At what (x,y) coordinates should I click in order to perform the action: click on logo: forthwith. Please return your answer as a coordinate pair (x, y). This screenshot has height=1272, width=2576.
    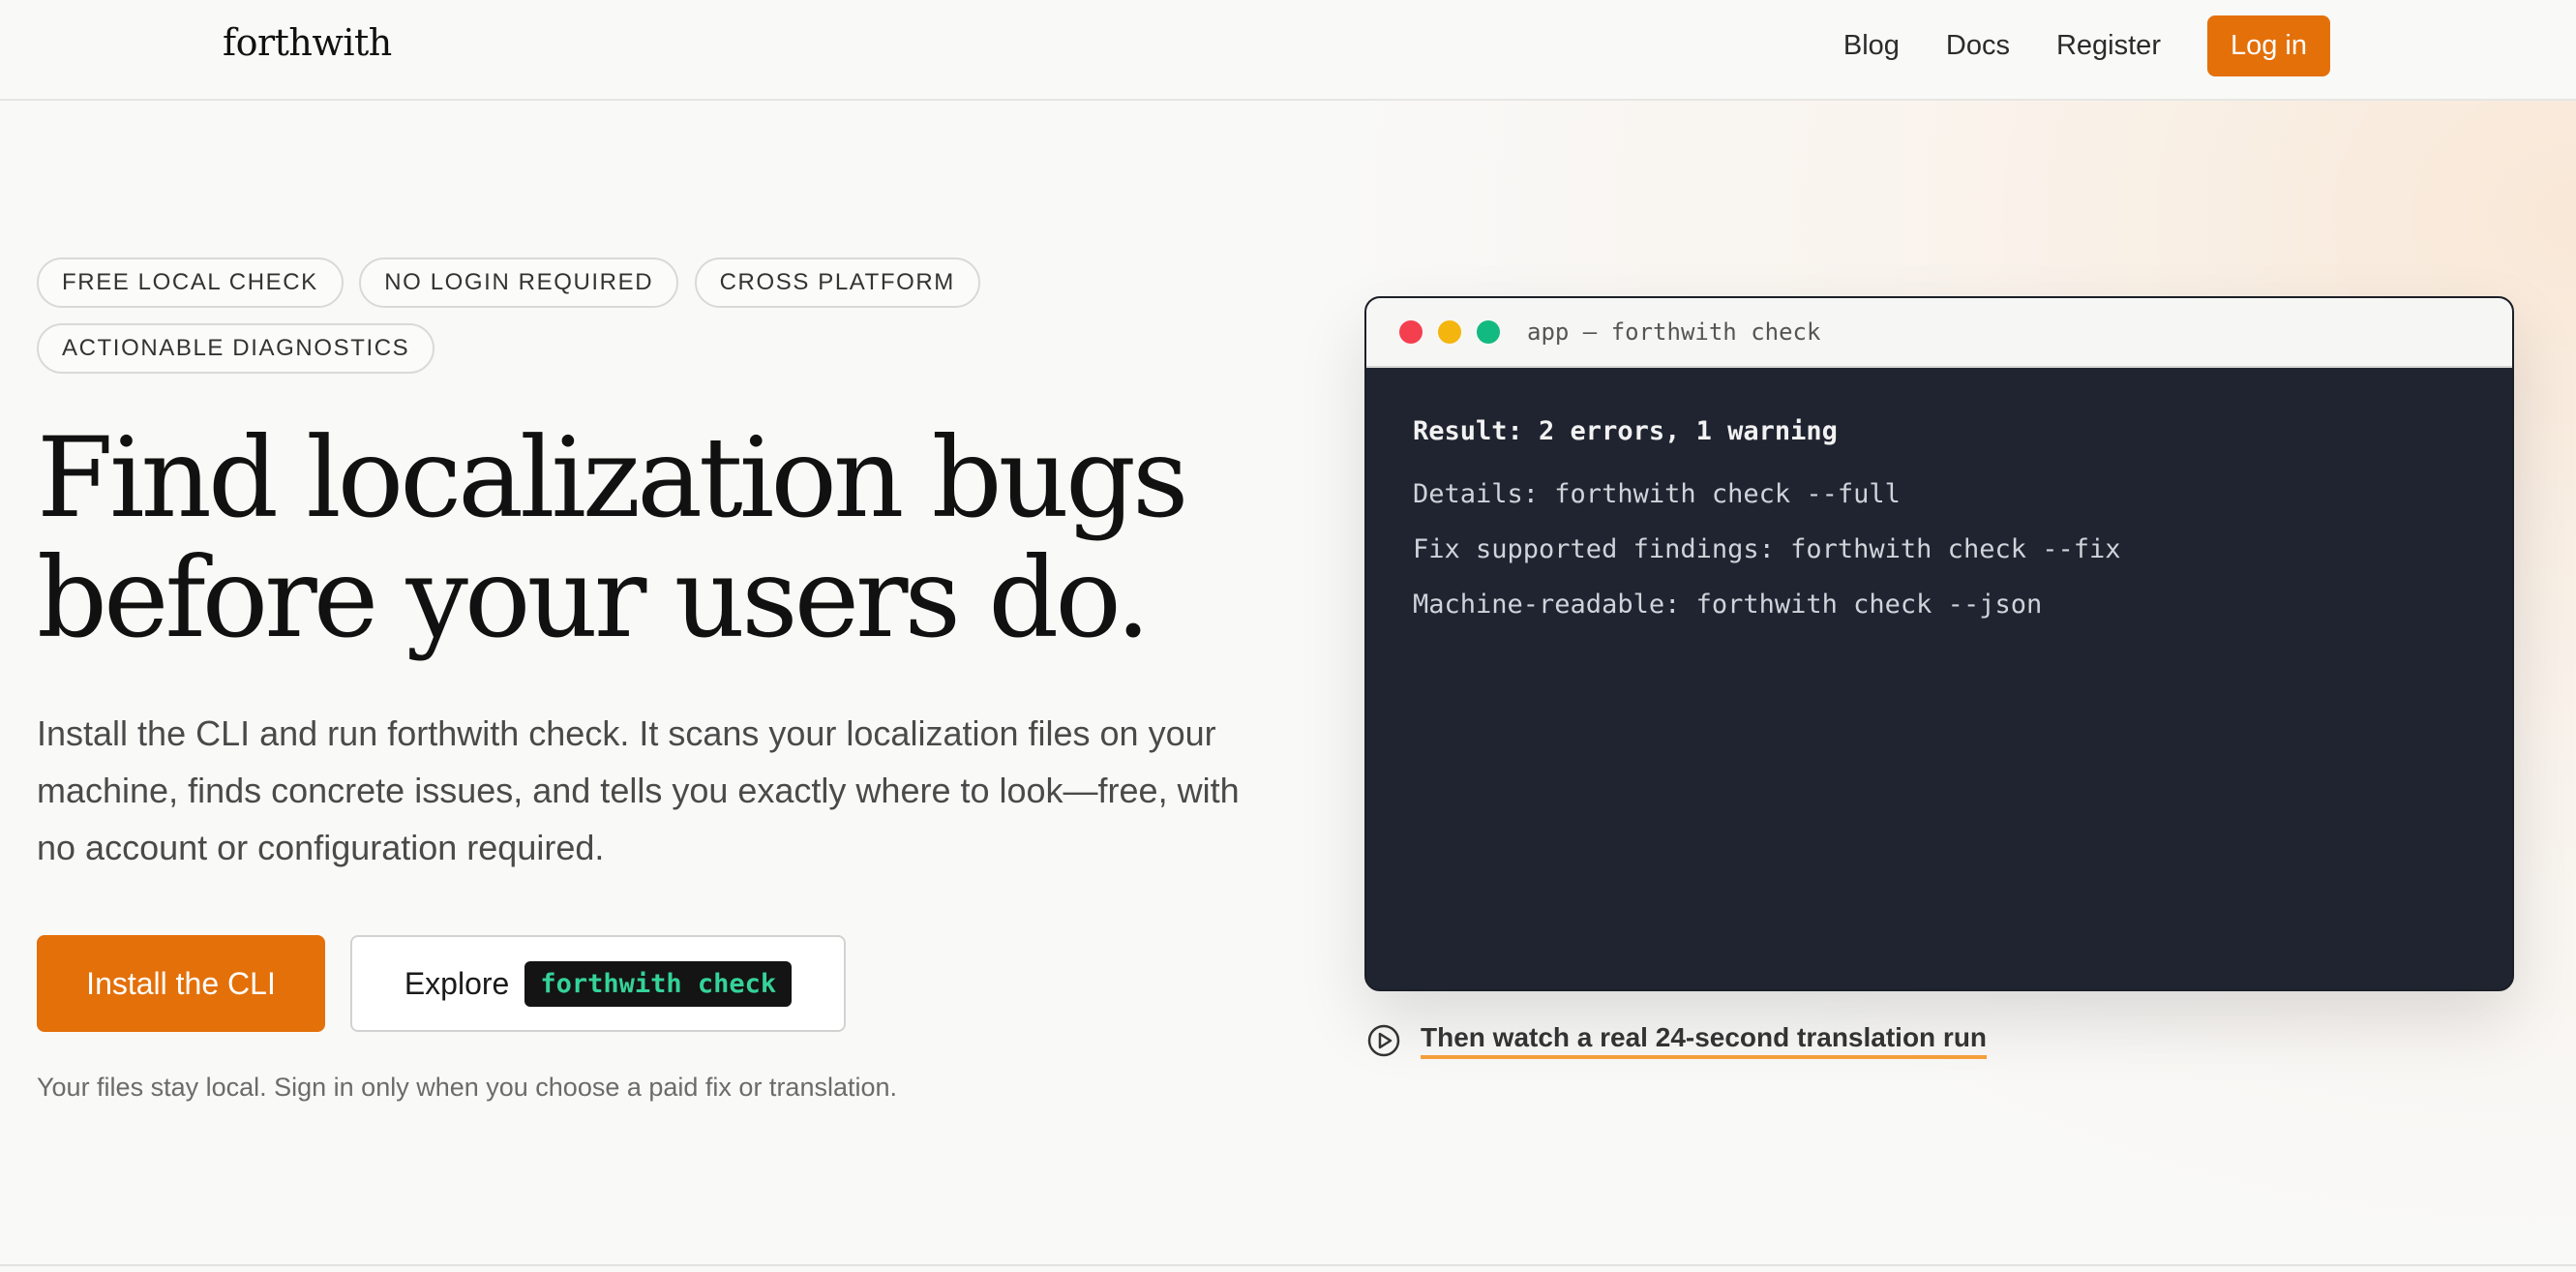
    Looking at the image, I should click on (307, 42).